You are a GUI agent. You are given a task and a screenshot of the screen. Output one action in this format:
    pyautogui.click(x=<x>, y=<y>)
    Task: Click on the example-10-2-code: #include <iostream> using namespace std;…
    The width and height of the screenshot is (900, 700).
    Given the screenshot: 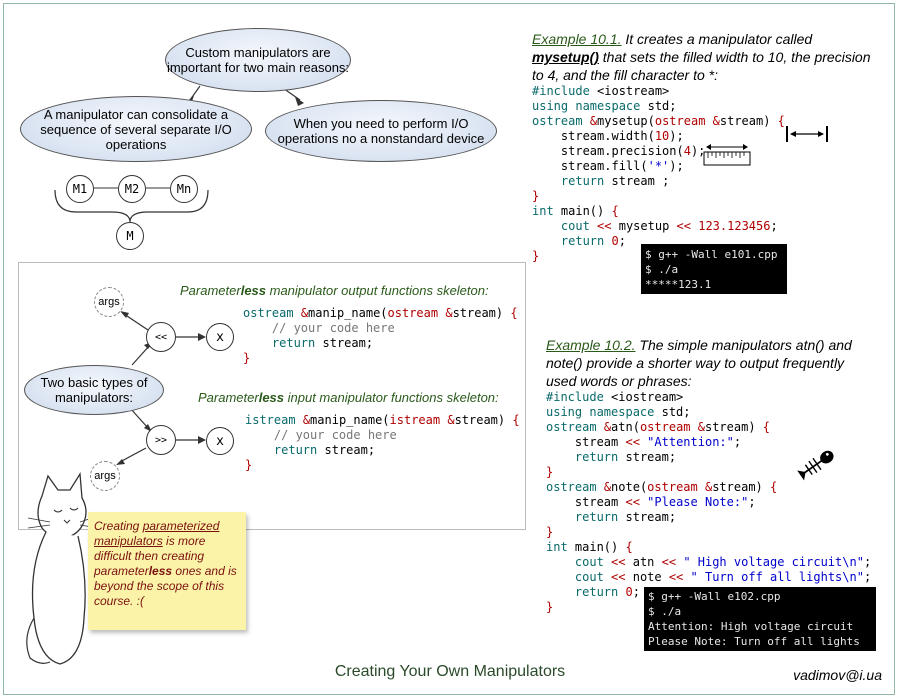 What is the action you would take?
    pyautogui.click(x=709, y=502)
    